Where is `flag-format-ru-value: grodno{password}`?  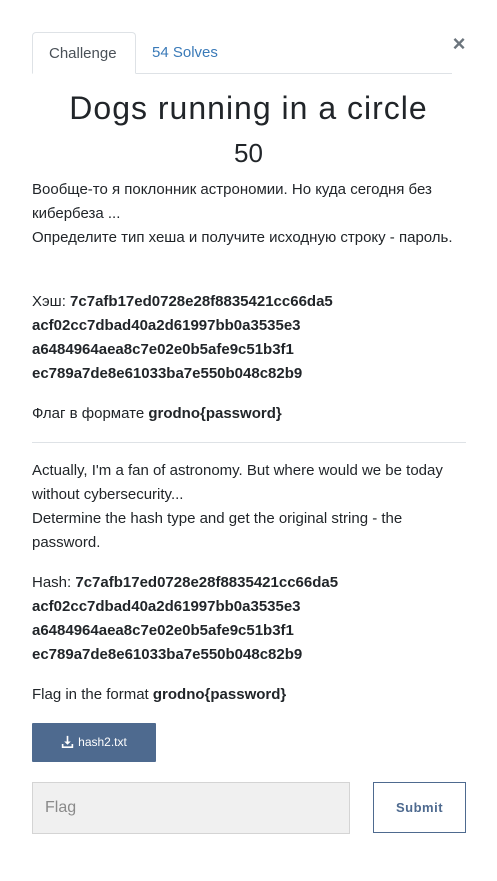 flag-format-ru-value: grodno{password} is located at coordinates (215, 413).